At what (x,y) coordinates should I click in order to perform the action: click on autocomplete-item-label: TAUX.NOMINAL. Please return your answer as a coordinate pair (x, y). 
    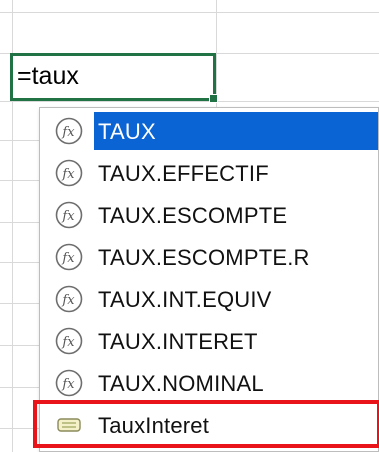
    Looking at the image, I should click on (181, 383).